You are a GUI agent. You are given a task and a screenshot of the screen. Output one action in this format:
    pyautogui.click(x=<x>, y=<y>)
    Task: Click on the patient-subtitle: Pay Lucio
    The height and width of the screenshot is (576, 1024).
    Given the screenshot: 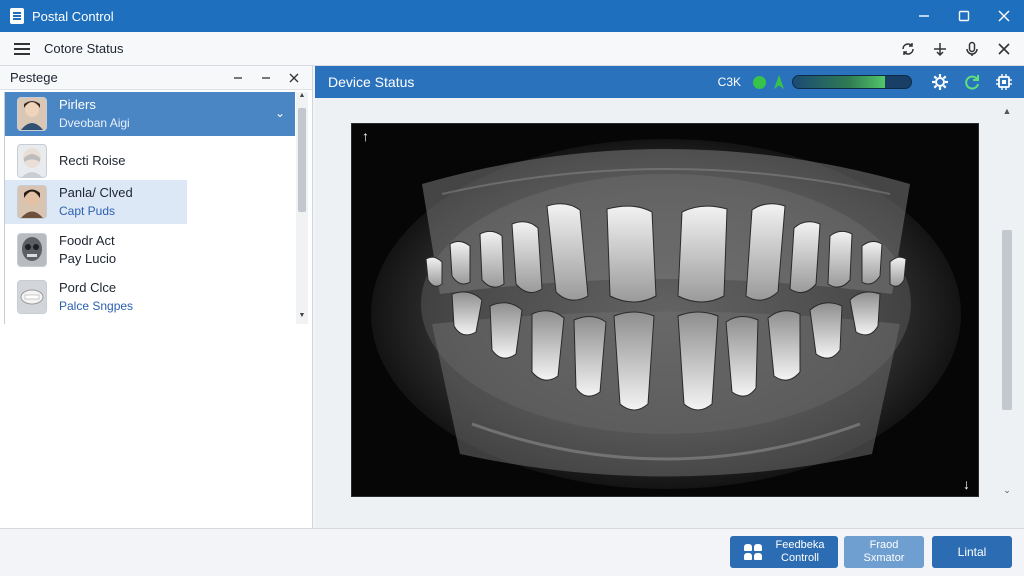 What is the action you would take?
    pyautogui.click(x=88, y=258)
    